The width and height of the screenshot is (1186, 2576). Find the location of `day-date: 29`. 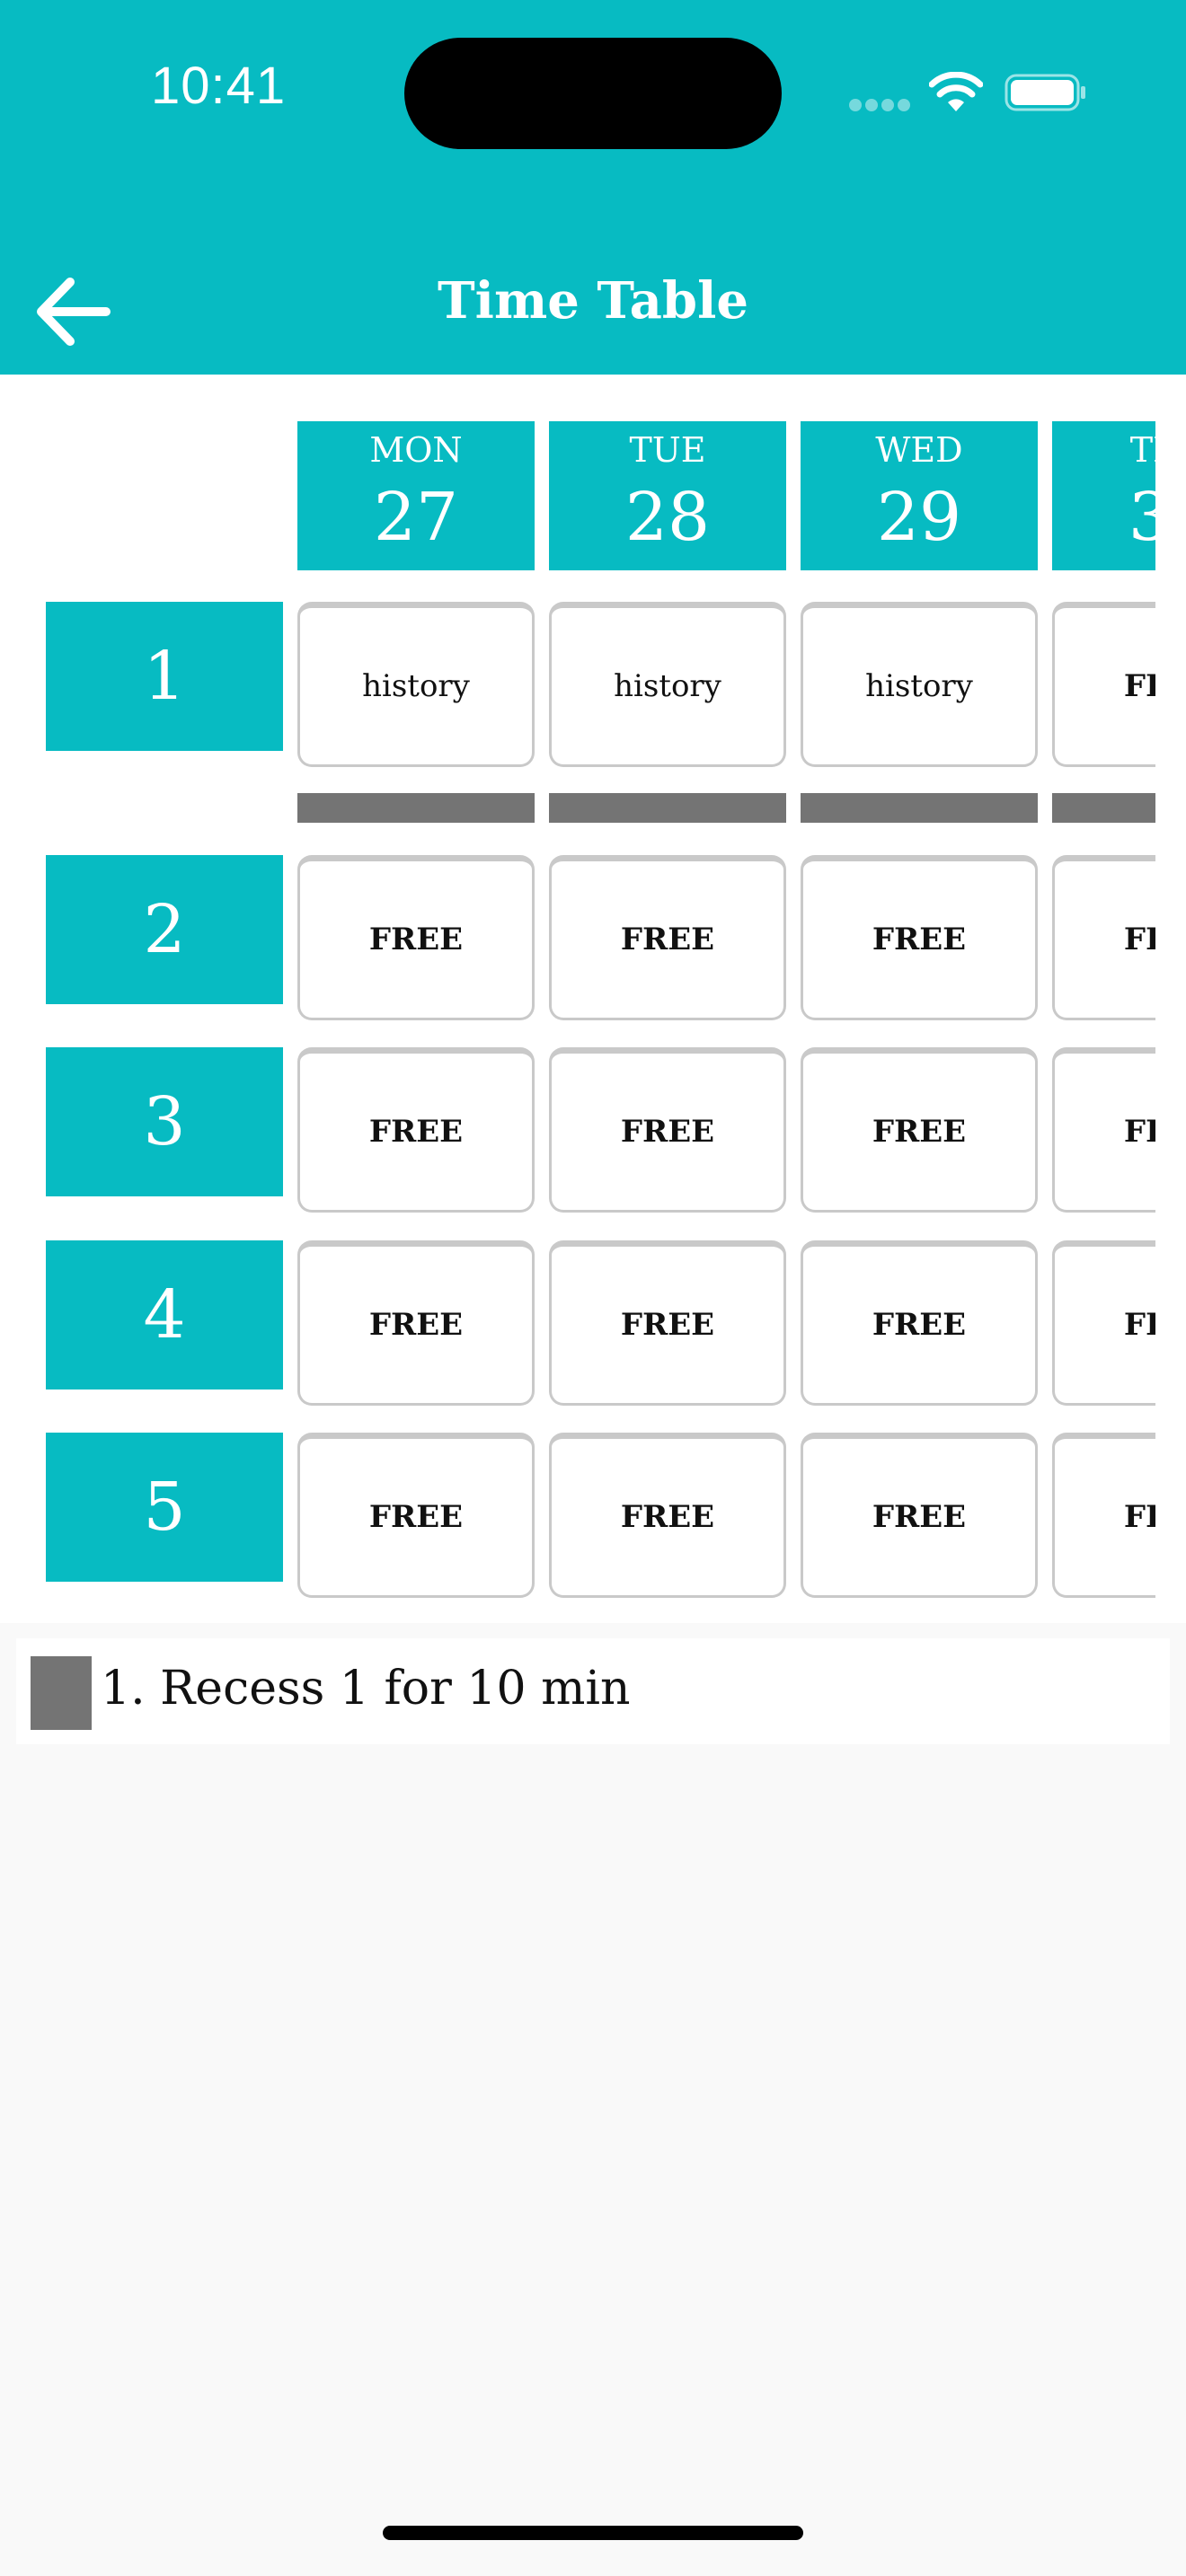

day-date: 29 is located at coordinates (919, 517).